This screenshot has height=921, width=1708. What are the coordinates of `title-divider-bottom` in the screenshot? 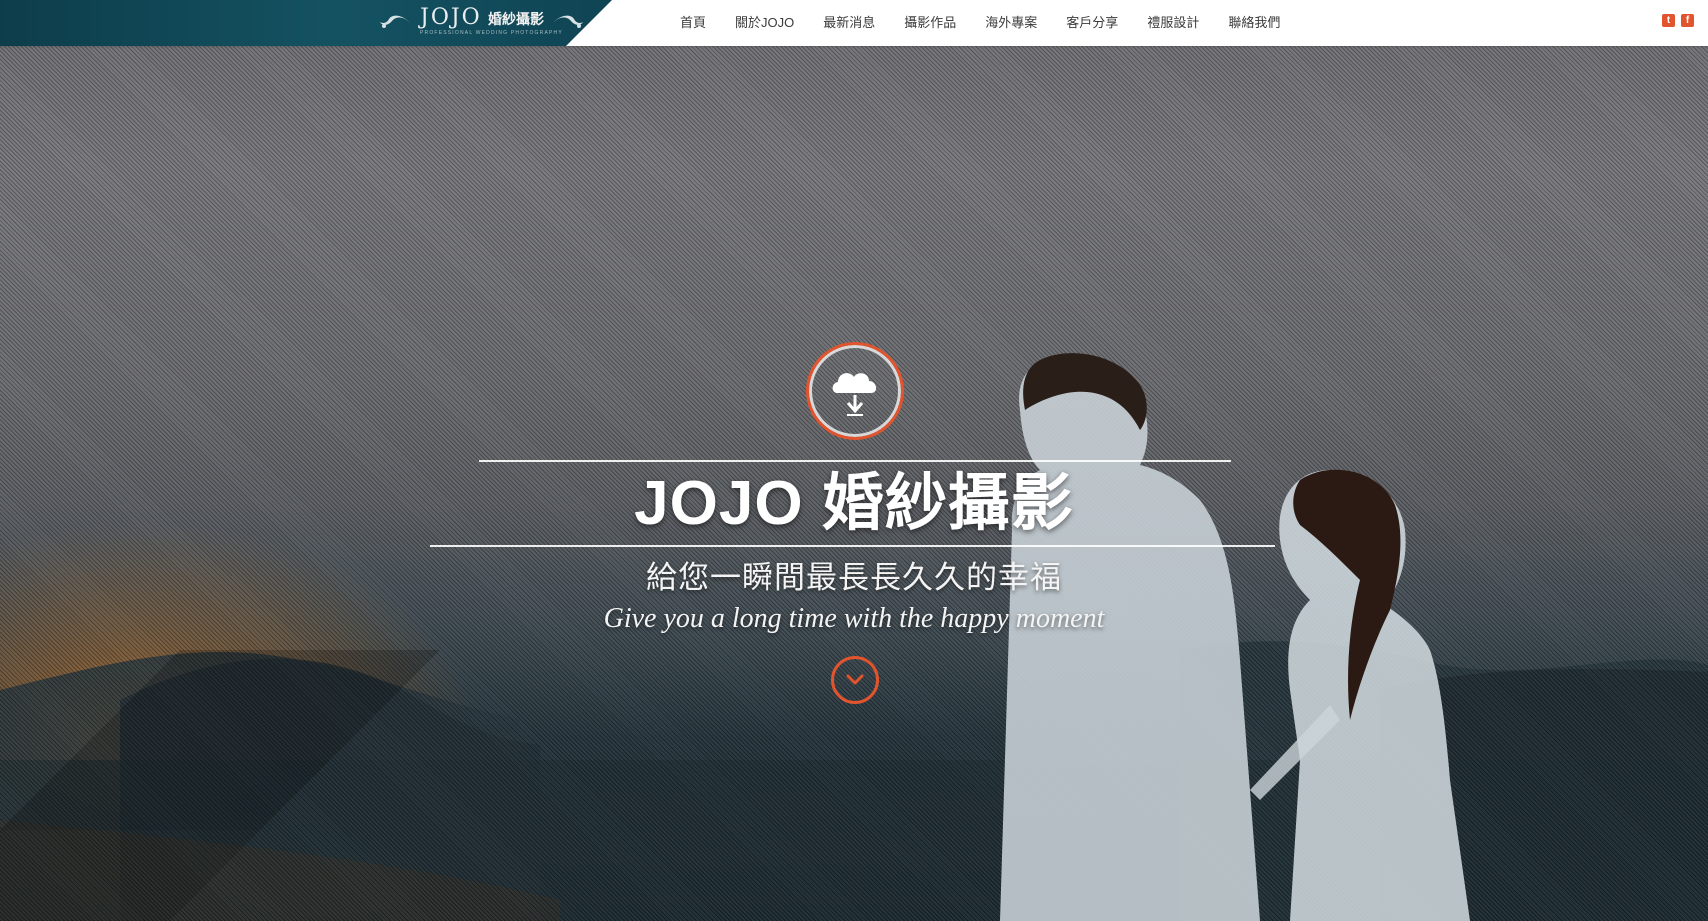 It's located at (852, 546).